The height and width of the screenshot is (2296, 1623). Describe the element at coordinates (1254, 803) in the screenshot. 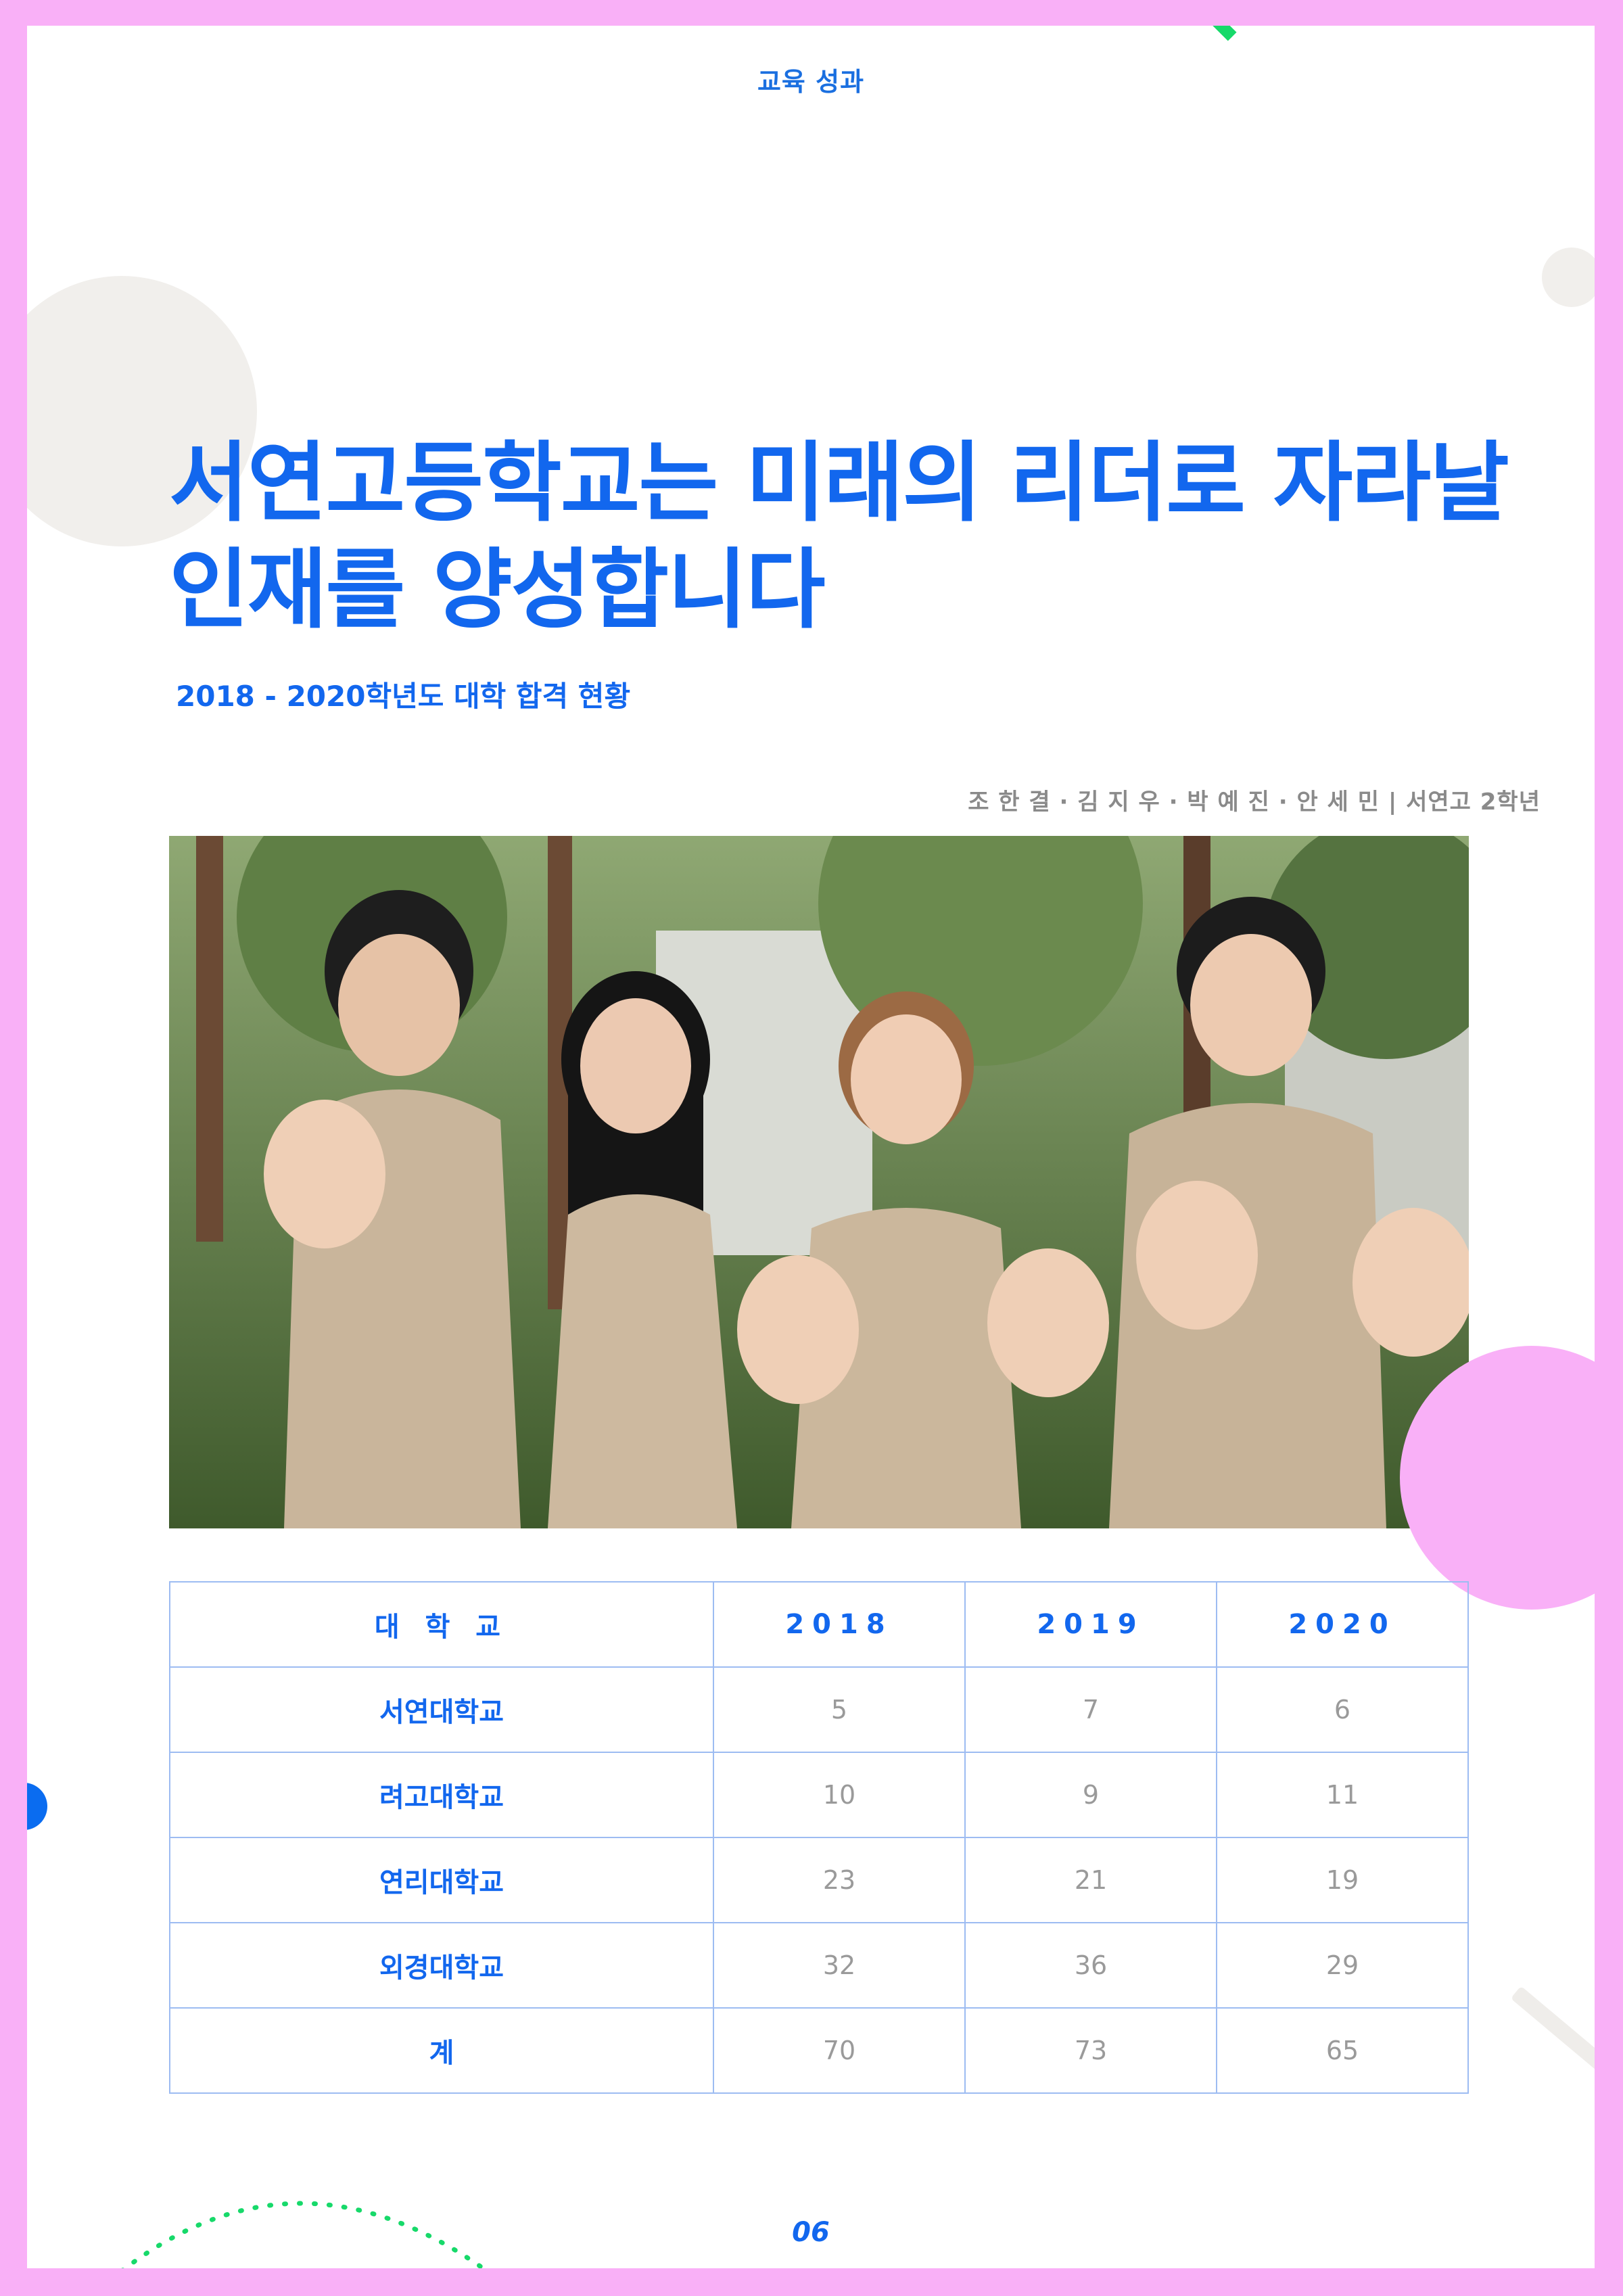

I see `photo-credit: 조 한 결 · 김 지 우 · 박 예 진 · 안 세 민 | 서연고 2학년` at that location.